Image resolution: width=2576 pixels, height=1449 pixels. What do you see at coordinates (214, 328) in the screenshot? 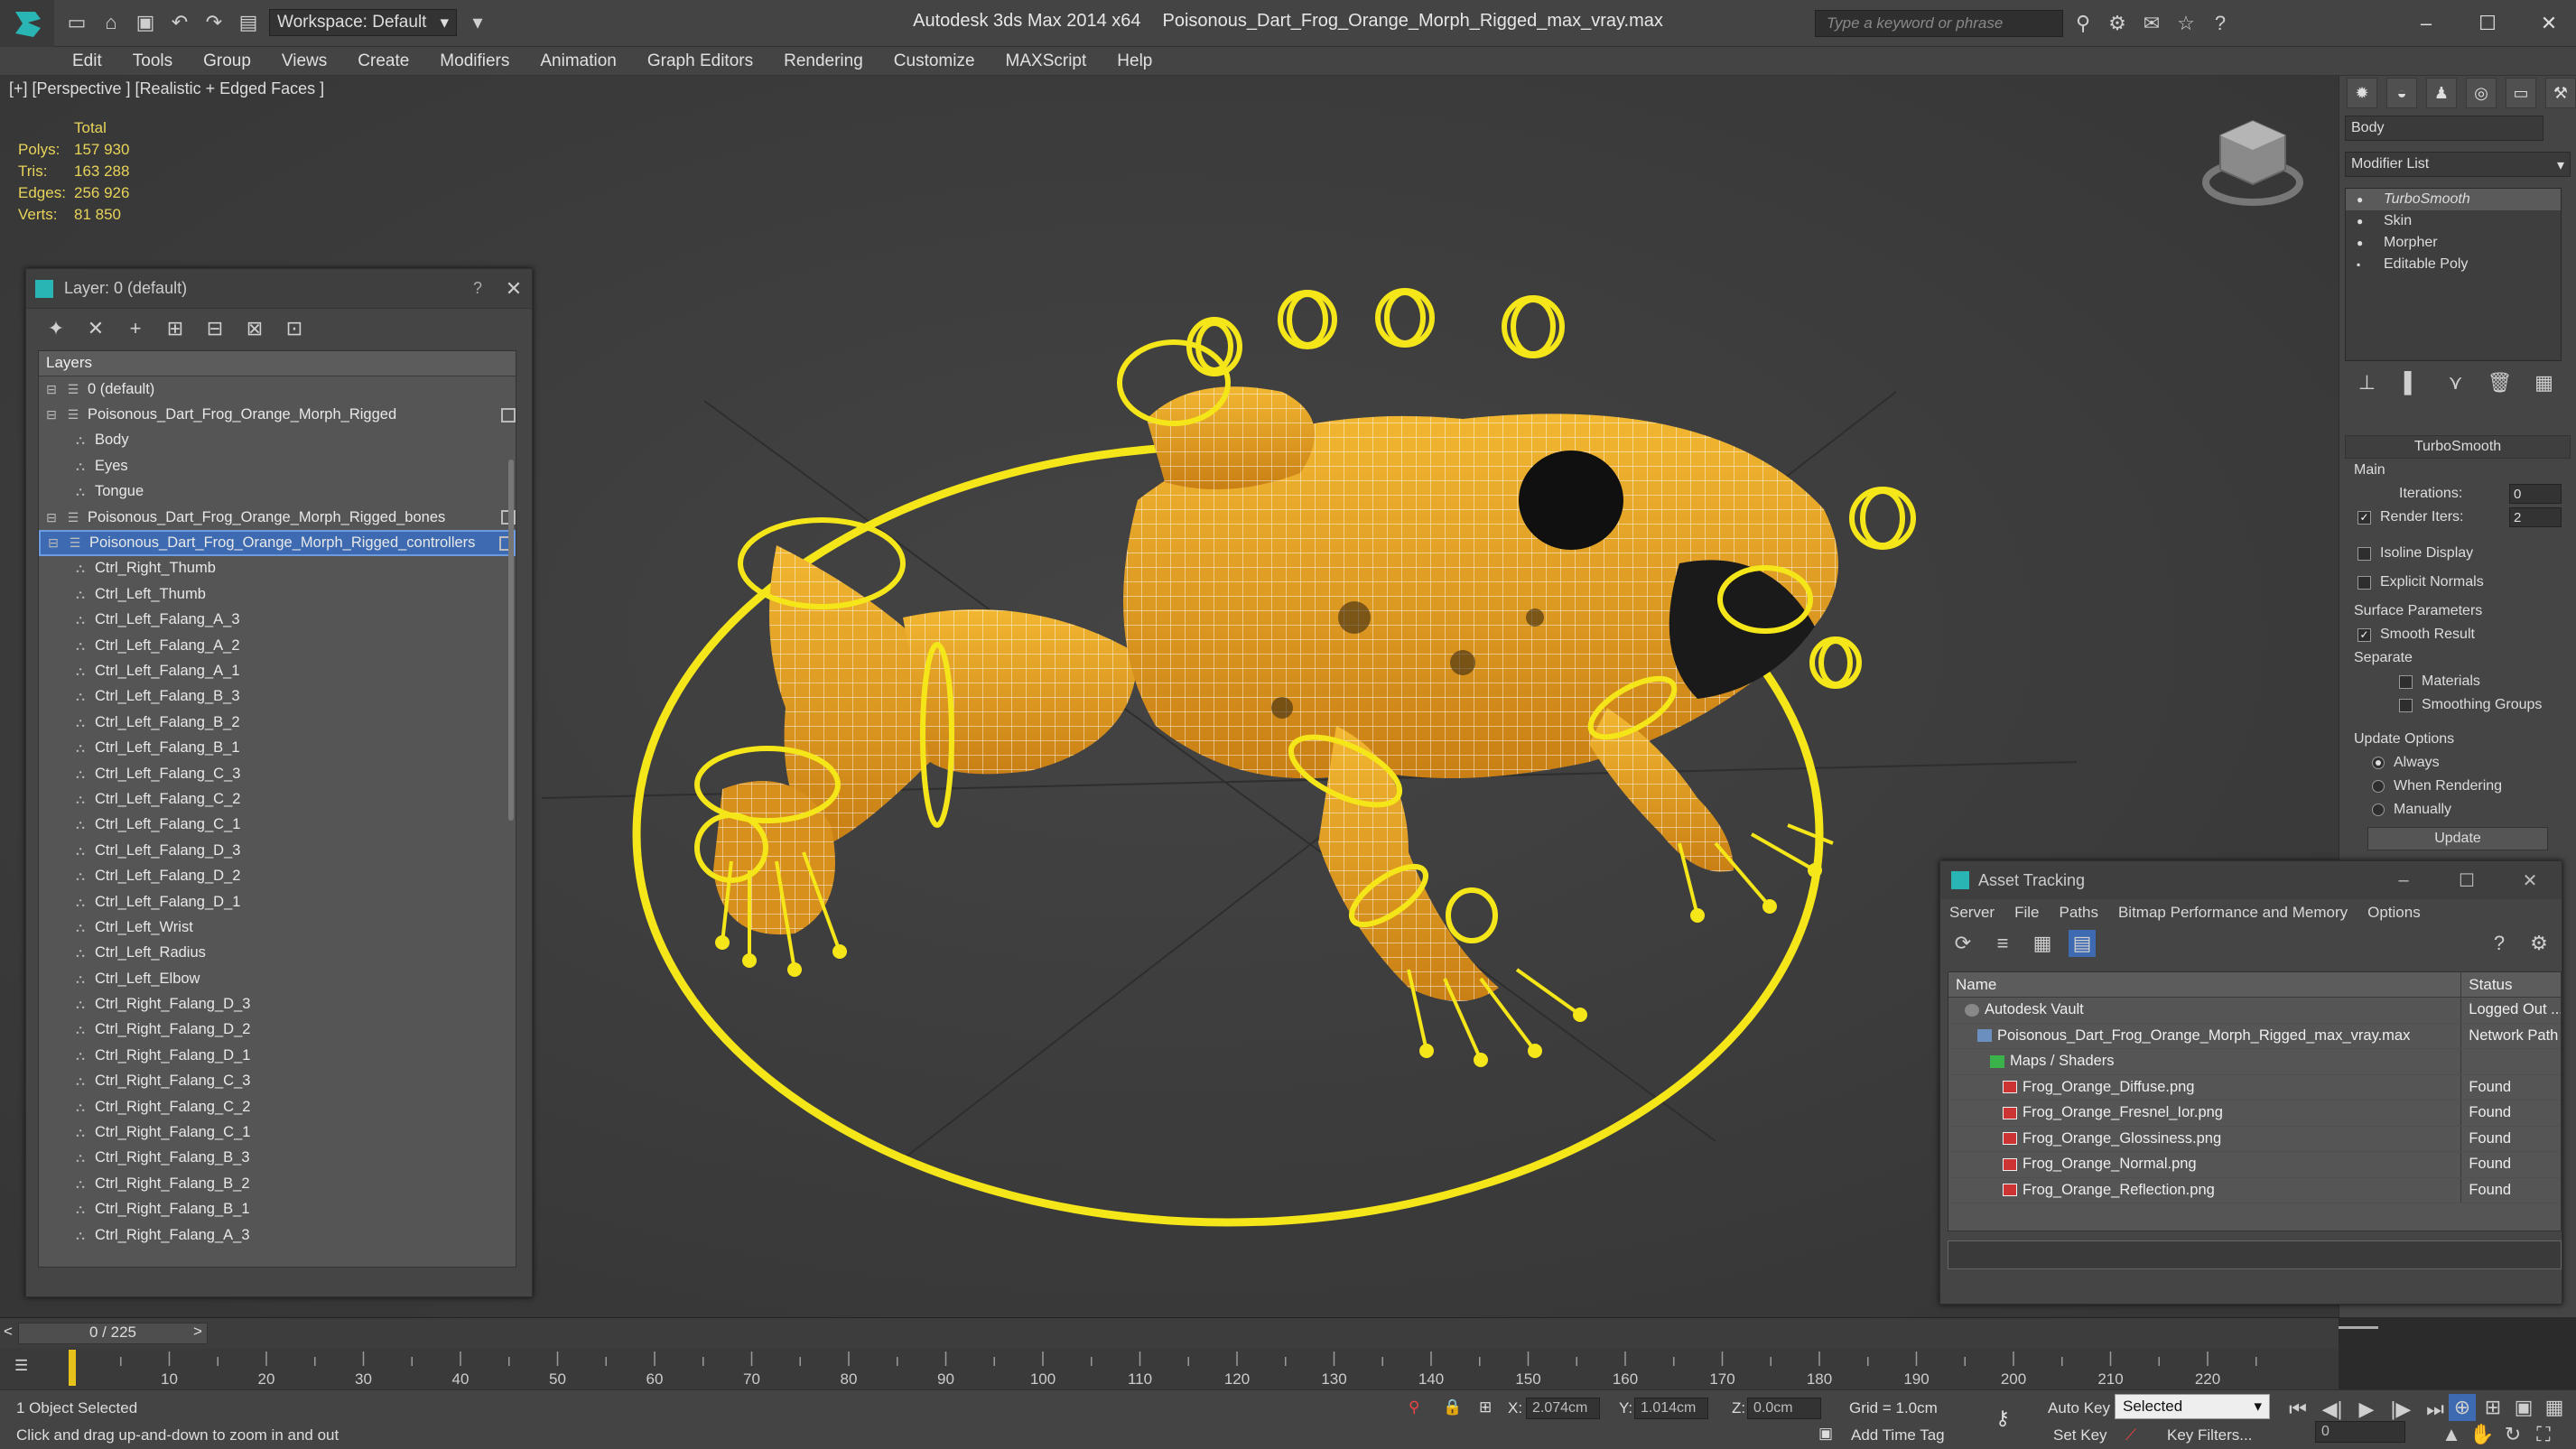
I see `highlight-layer-icon: ⊟` at bounding box center [214, 328].